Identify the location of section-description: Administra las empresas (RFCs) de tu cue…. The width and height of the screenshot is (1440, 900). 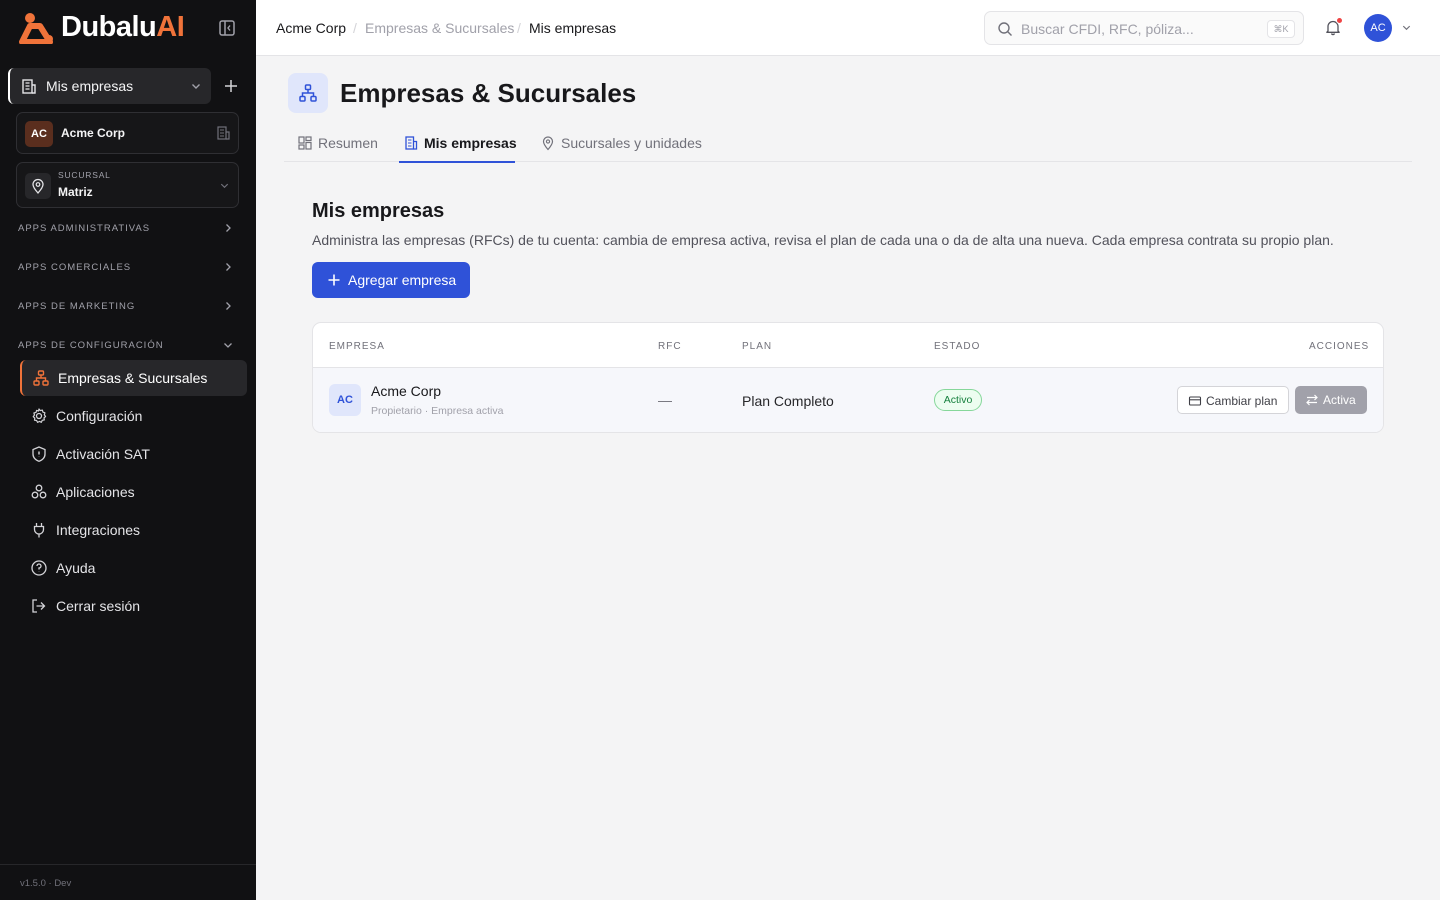
(823, 240).